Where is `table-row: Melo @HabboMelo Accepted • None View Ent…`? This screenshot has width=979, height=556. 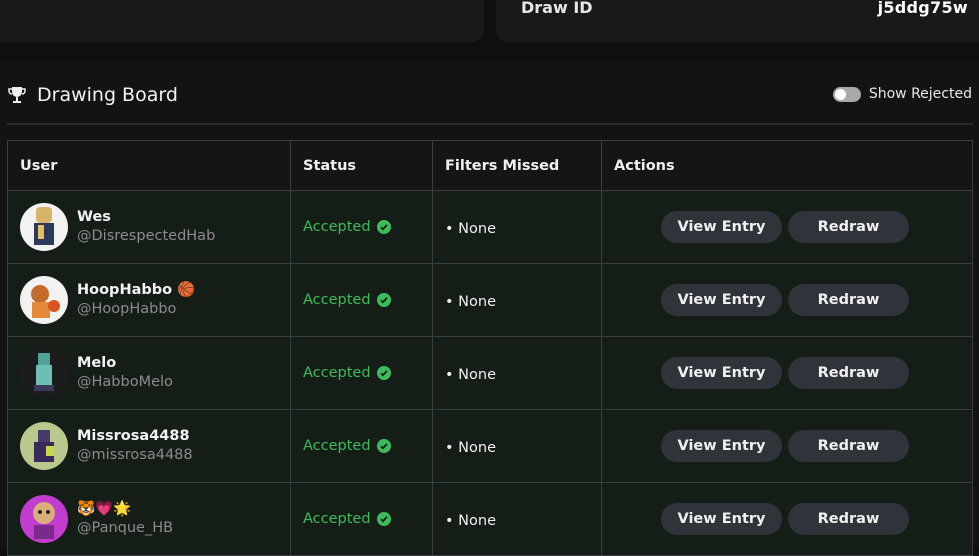 table-row: Melo @HabboMelo Accepted • None View Ent… is located at coordinates (490, 373).